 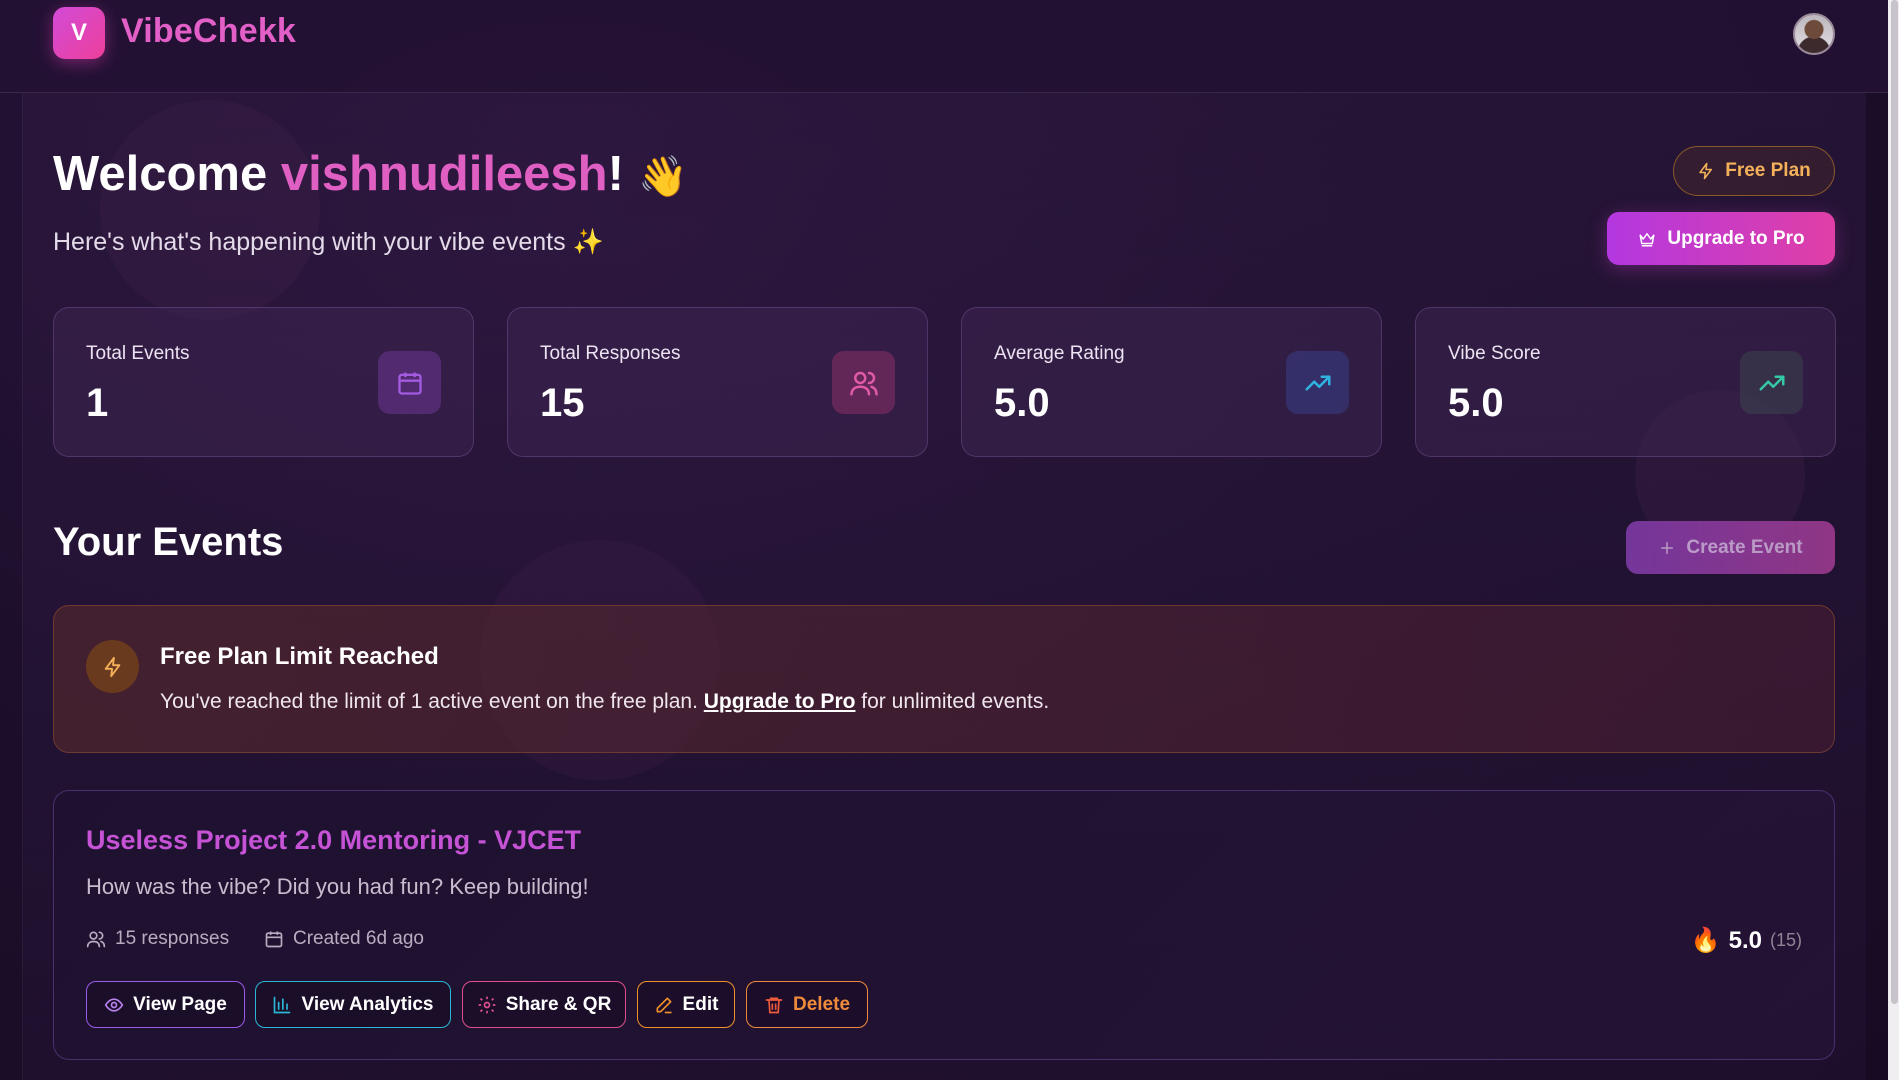 What do you see at coordinates (944, 46) in the screenshot?
I see `top-header: V VibeChekk` at bounding box center [944, 46].